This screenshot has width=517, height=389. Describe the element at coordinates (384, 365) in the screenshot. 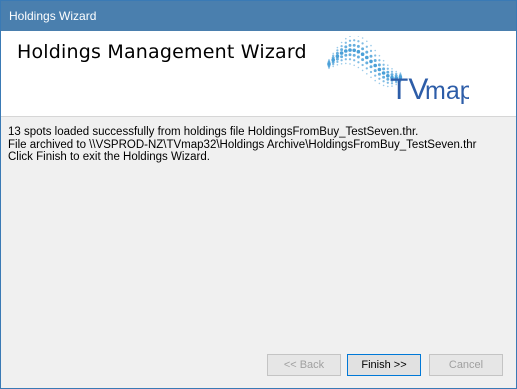

I see `finish-button: Finish >>` at that location.